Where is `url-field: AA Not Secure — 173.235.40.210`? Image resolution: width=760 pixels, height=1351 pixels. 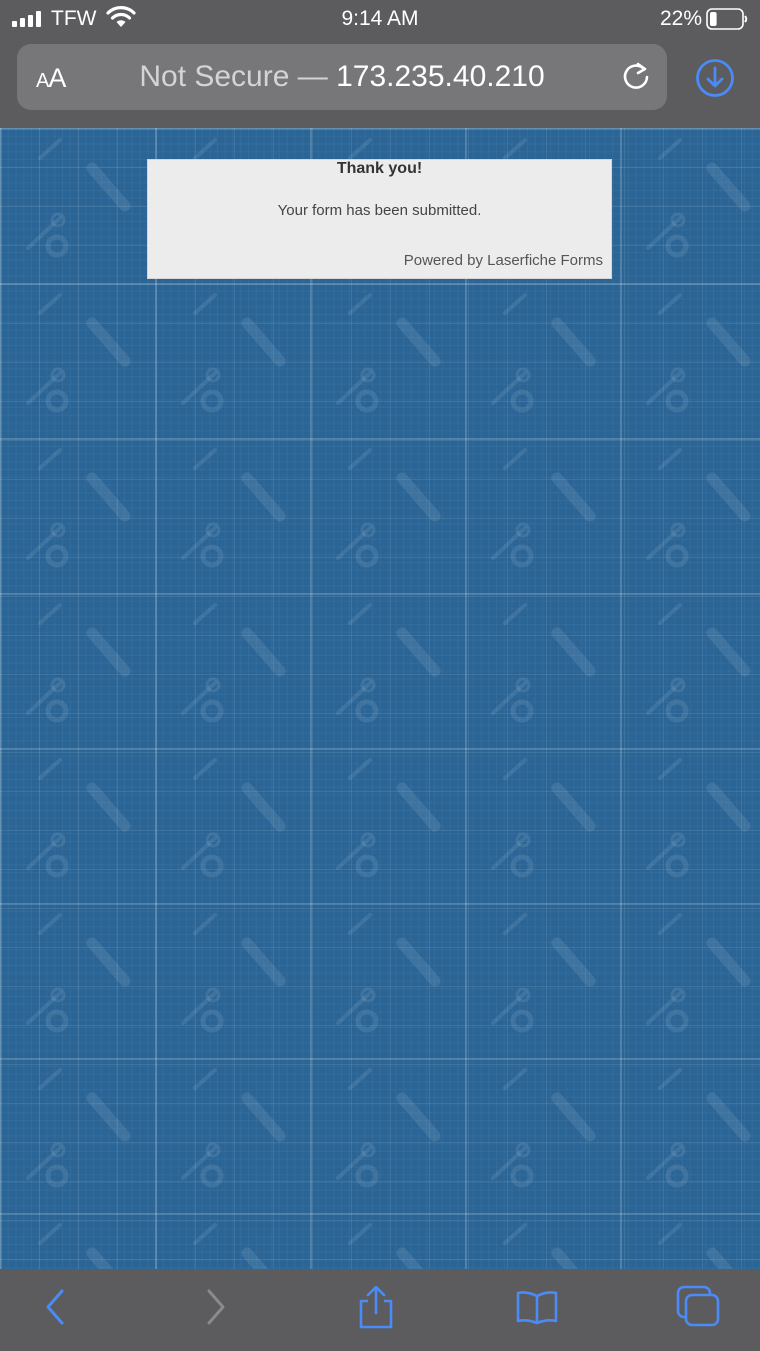
url-field: AA Not Secure — 173.235.40.210 is located at coordinates (342, 77).